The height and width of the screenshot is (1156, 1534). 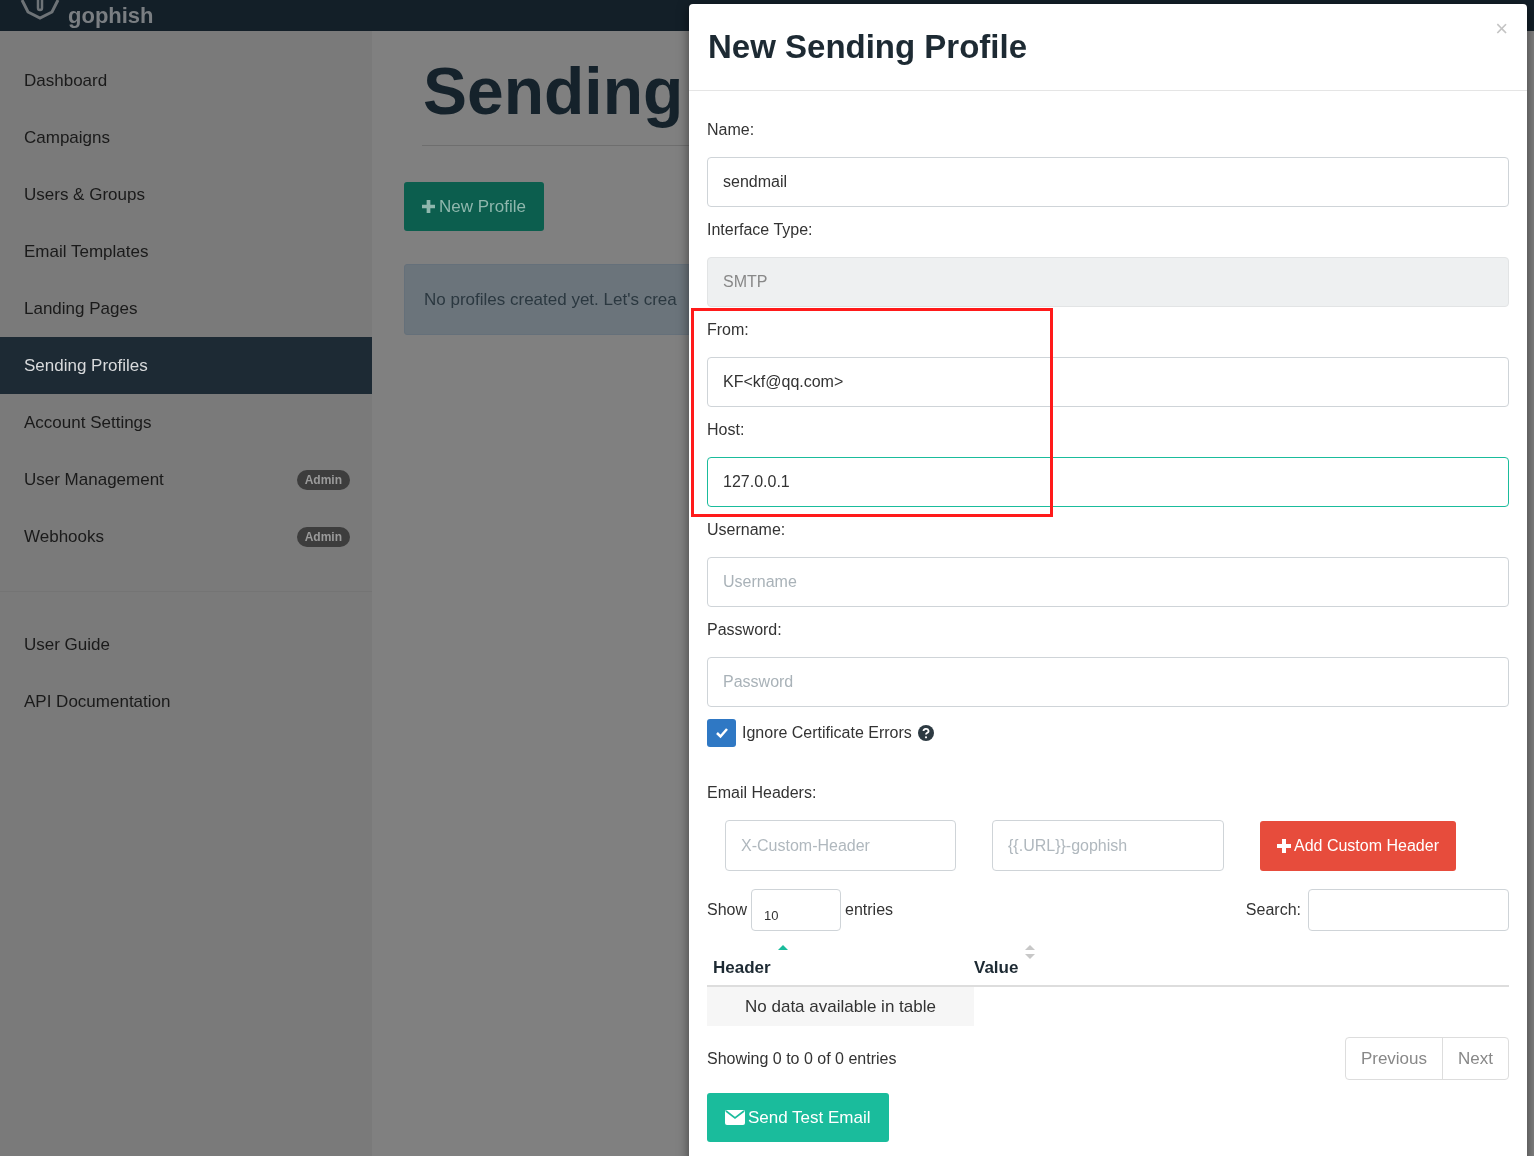 What do you see at coordinates (474, 206) in the screenshot?
I see `new-profile-button: New Profile` at bounding box center [474, 206].